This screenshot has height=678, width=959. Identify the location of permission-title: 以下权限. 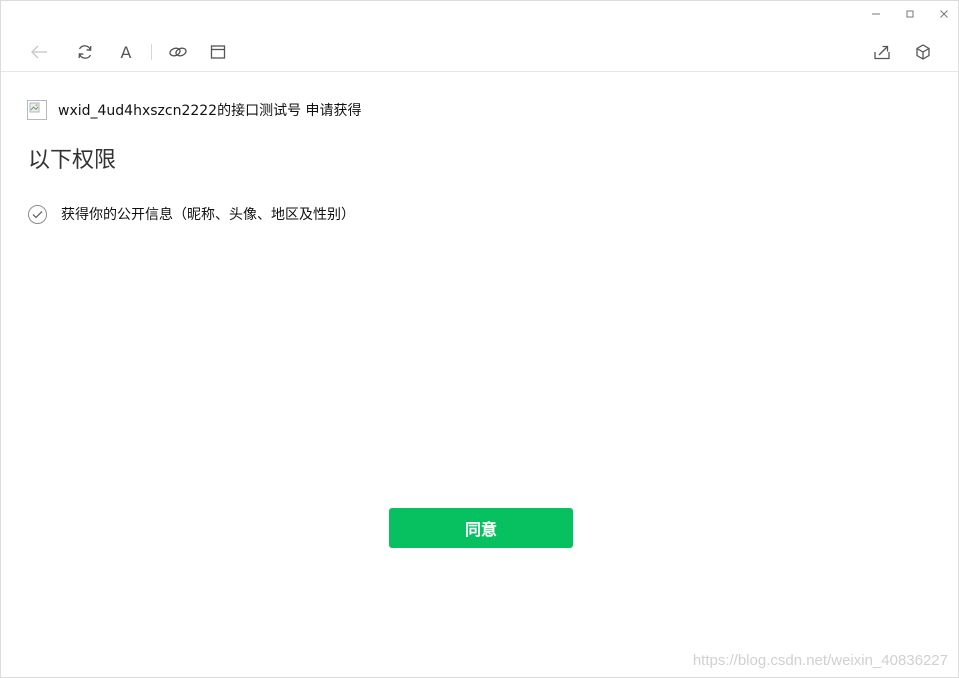
(72, 160).